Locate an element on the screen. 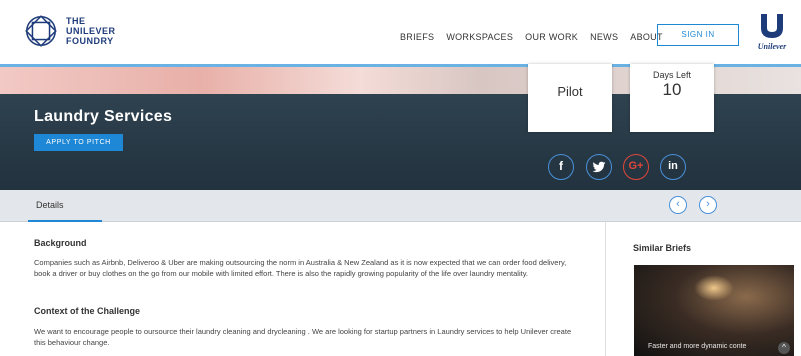 The image size is (801, 356). twitter-bird-icon is located at coordinates (599, 167).